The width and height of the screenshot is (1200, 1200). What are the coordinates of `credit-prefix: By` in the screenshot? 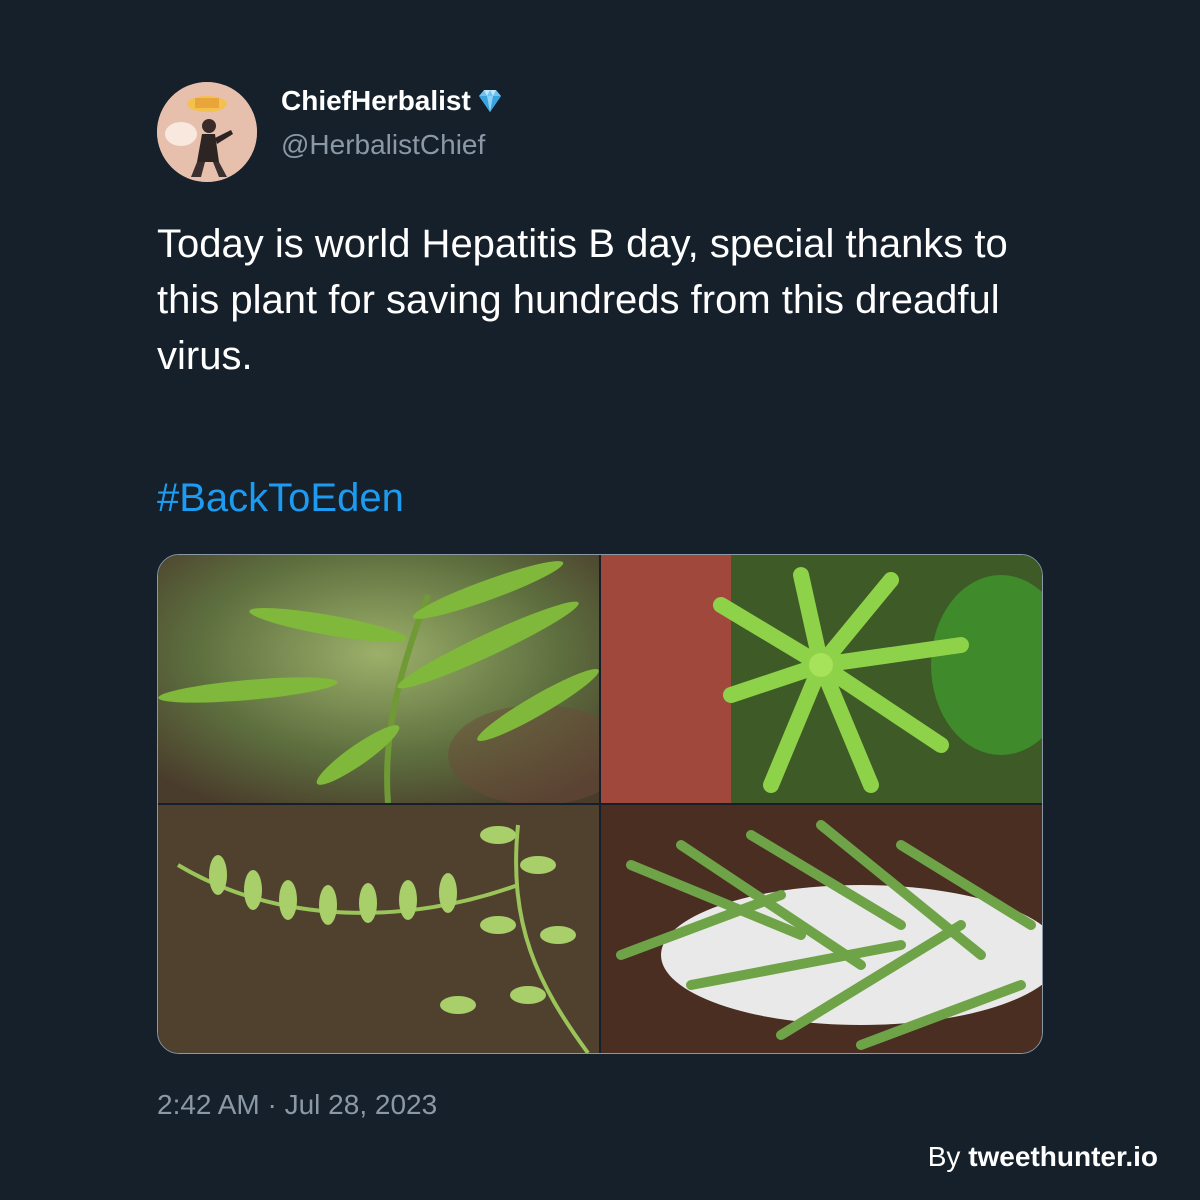 It's located at (948, 1156).